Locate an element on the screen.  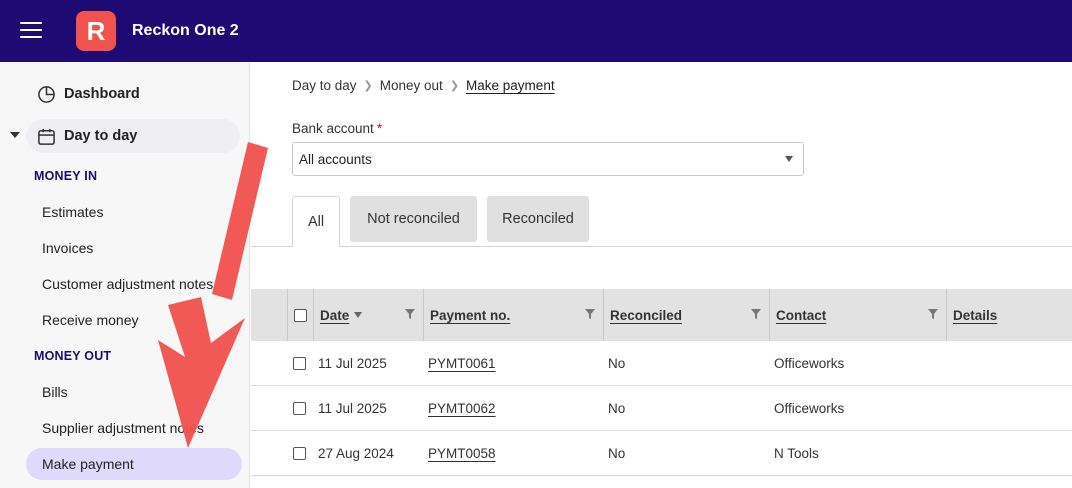
tab-not-reconciled: Not reconciled is located at coordinates (413, 219).